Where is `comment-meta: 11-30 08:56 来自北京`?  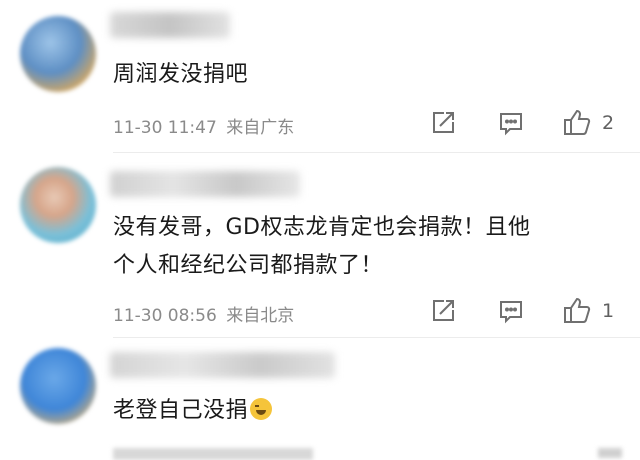 comment-meta: 11-30 08:56 来自北京 is located at coordinates (203, 313).